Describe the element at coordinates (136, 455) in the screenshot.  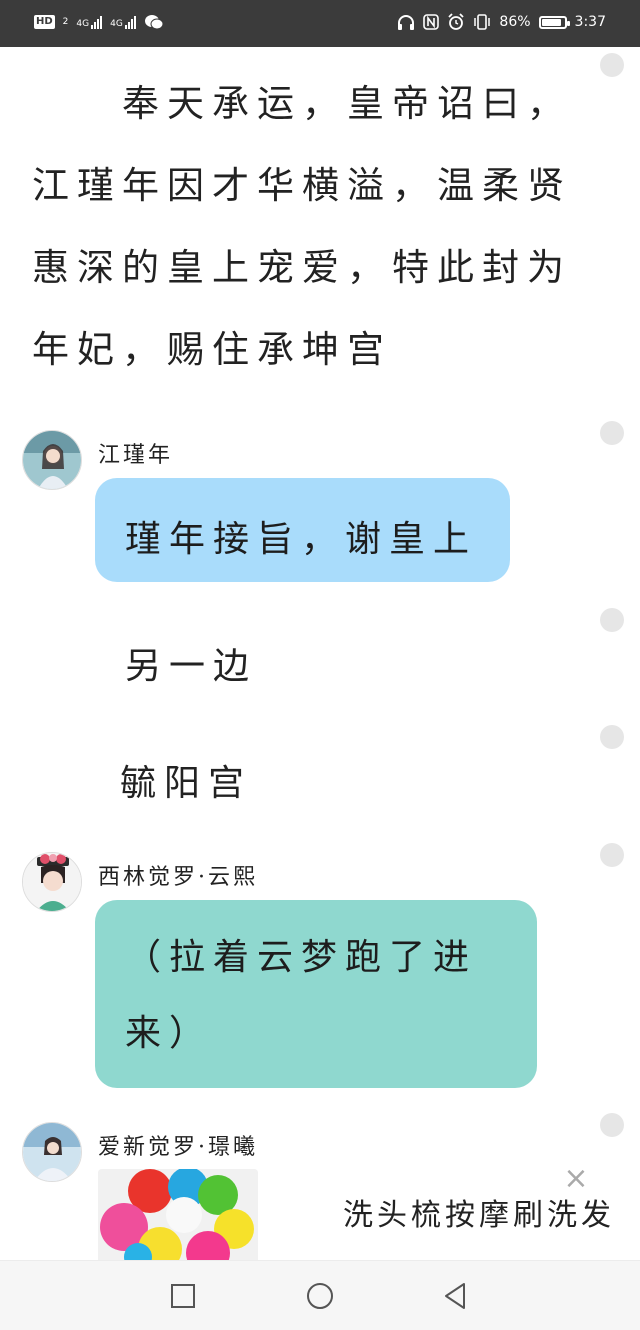
I see `speaker-name: 江瑾年` at that location.